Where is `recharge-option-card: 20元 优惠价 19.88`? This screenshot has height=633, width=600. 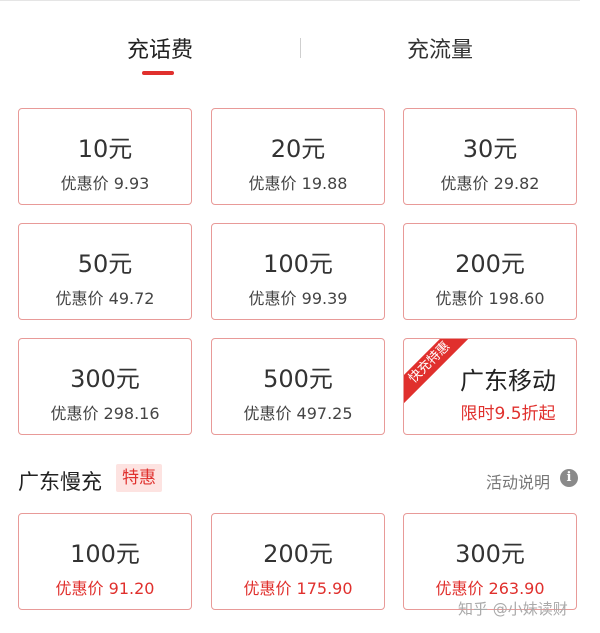
recharge-option-card: 20元 优惠价 19.88 is located at coordinates (298, 156).